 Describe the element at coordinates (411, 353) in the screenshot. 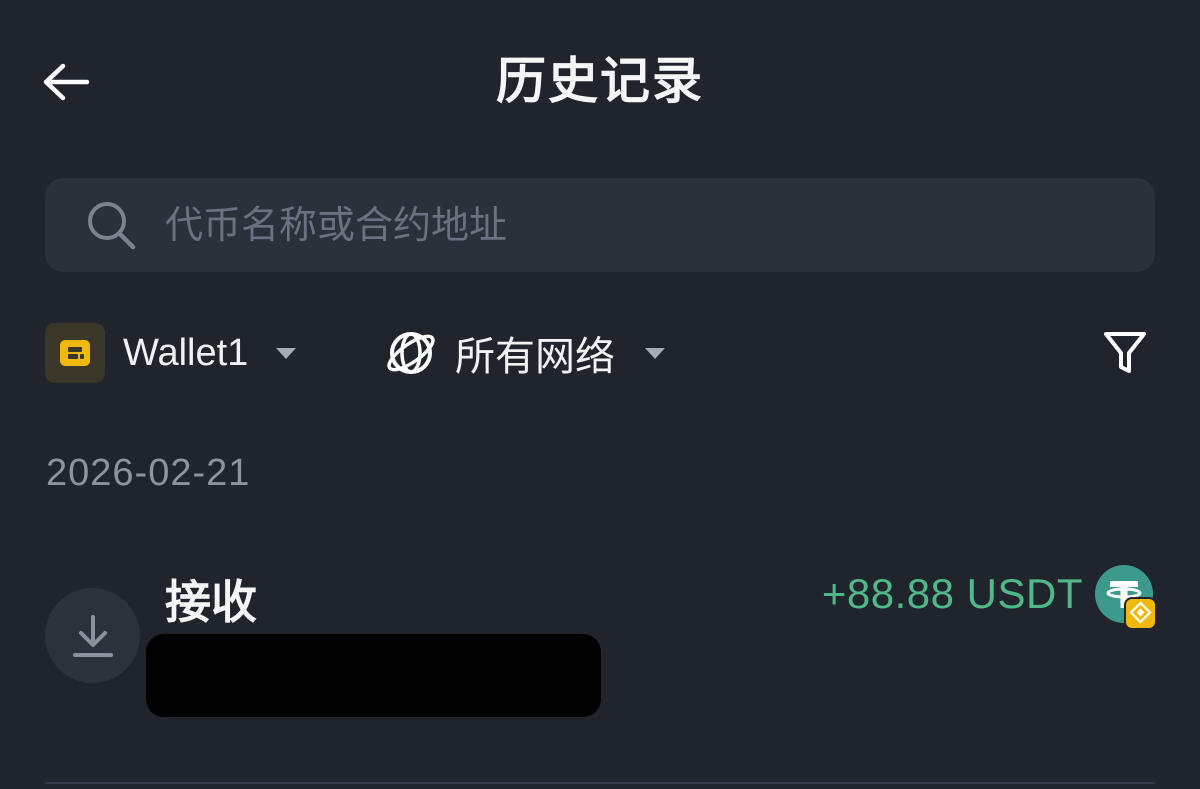

I see `globe-icon` at that location.